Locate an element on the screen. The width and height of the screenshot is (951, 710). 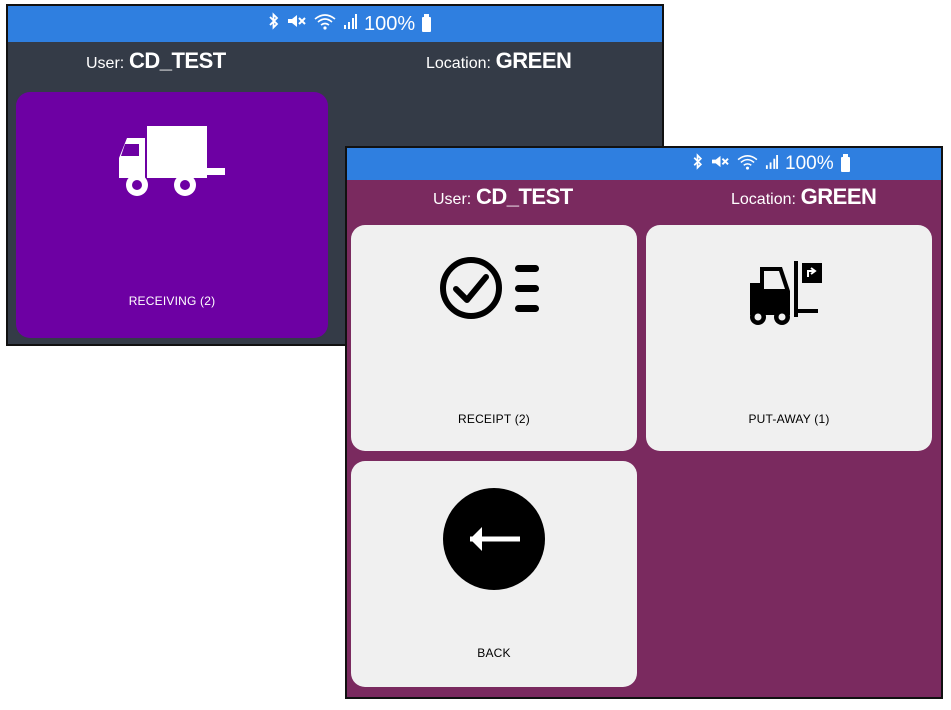
receipt-tile: RECEIPT (2) is located at coordinates (494, 338).